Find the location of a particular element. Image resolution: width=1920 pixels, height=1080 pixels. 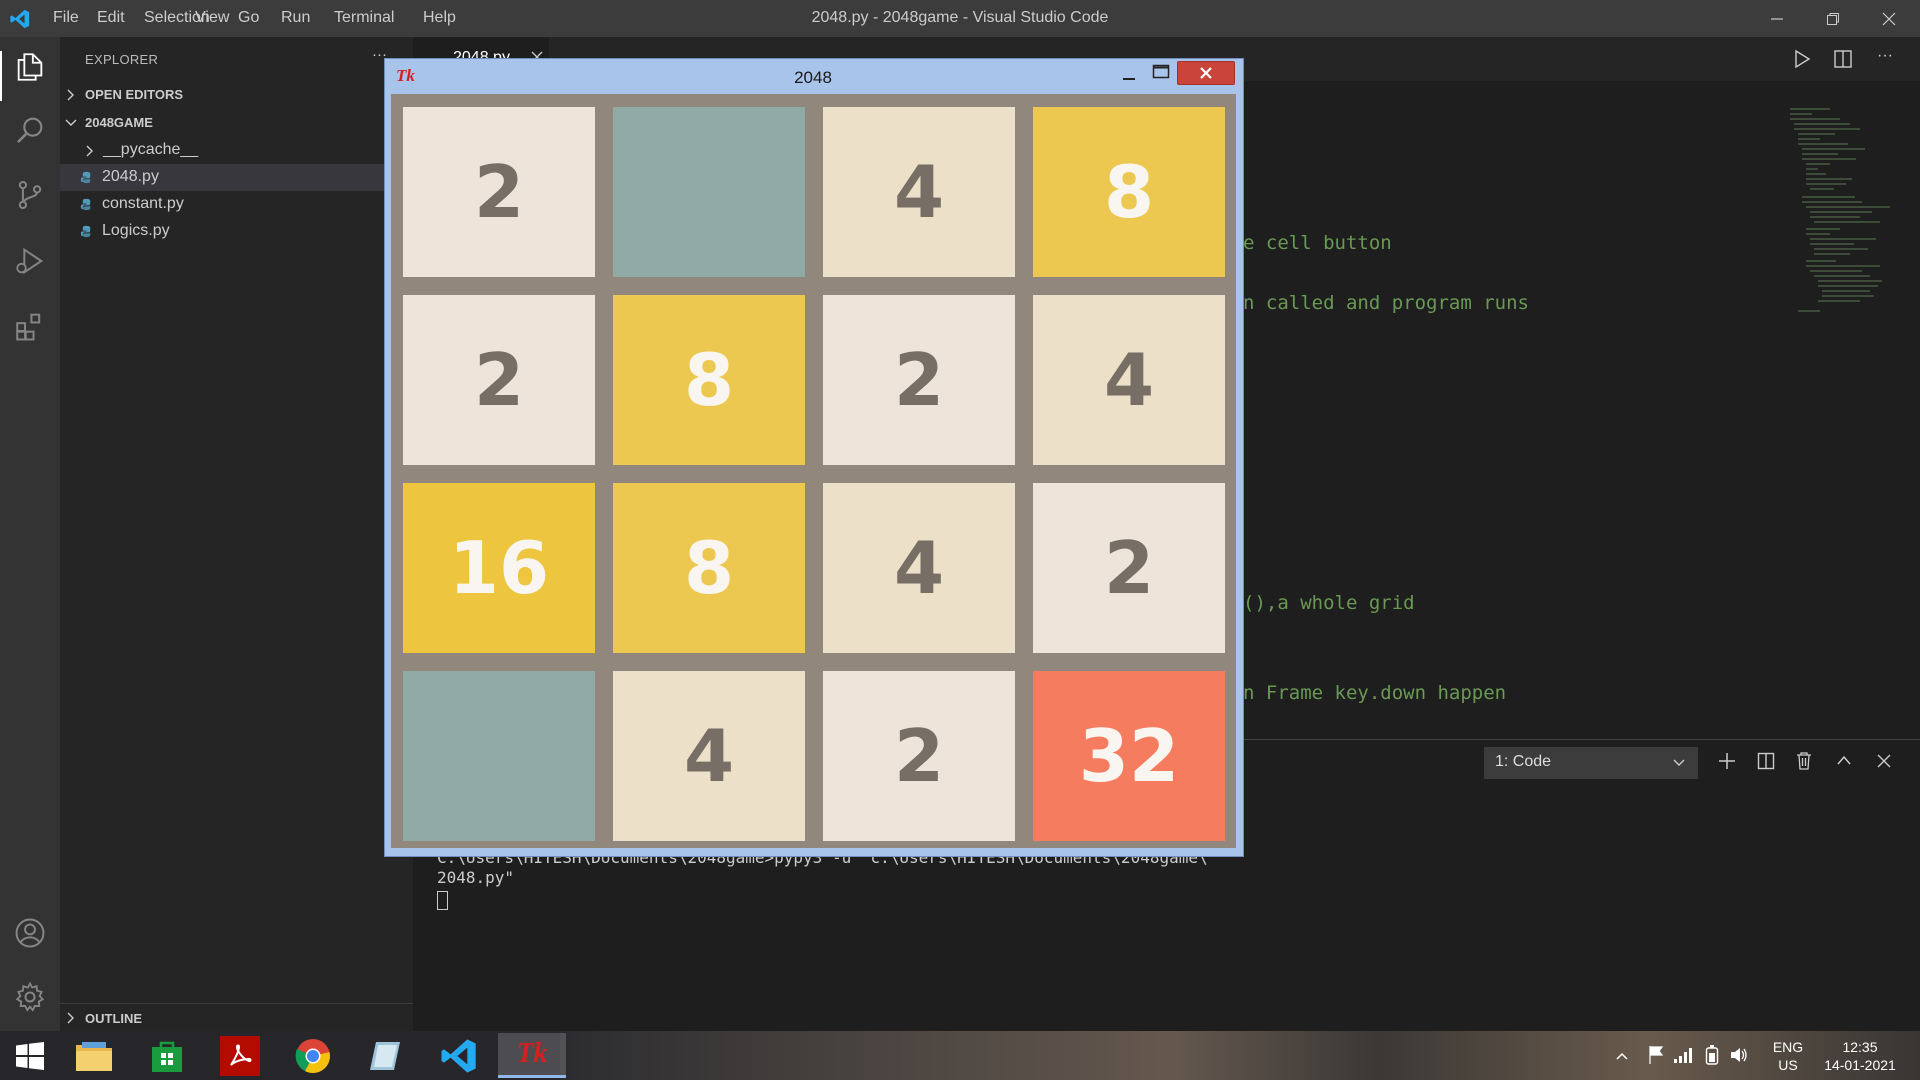

open-editors-label: OPEN EDITORS is located at coordinates (134, 94).